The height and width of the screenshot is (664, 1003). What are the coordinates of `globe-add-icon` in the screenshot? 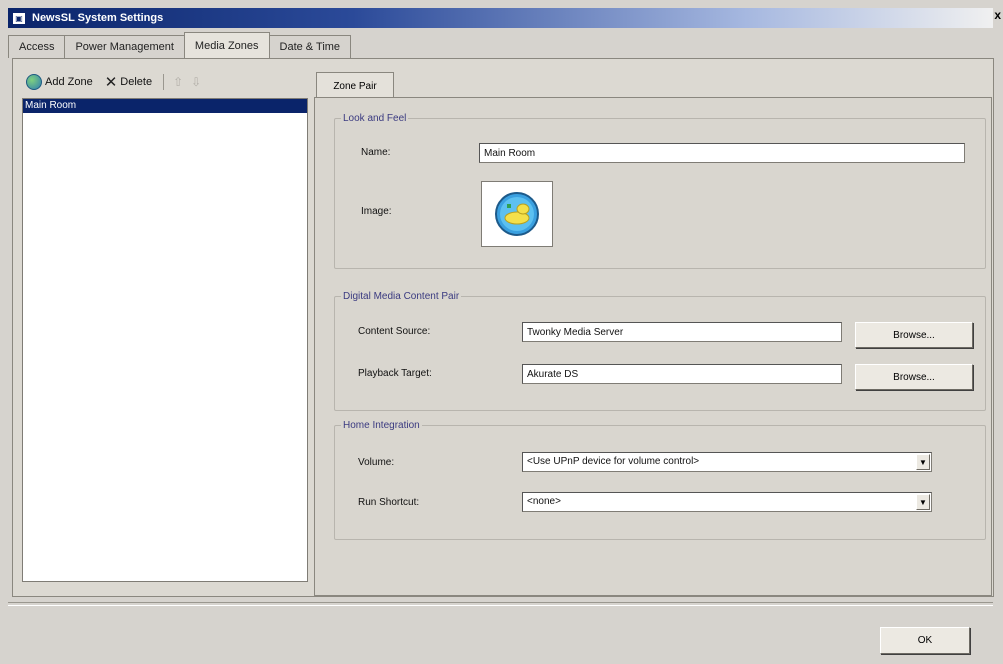 It's located at (34, 82).